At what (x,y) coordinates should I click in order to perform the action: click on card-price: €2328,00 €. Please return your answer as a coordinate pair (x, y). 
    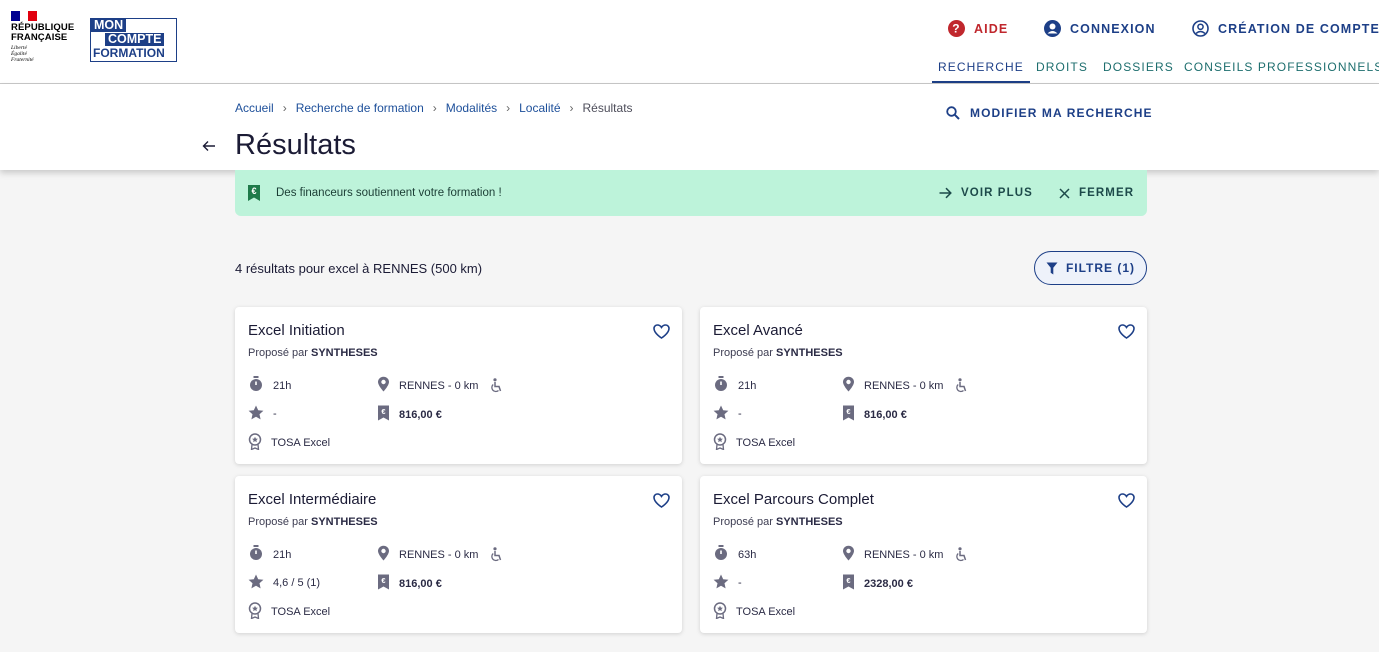
    Looking at the image, I should click on (877, 583).